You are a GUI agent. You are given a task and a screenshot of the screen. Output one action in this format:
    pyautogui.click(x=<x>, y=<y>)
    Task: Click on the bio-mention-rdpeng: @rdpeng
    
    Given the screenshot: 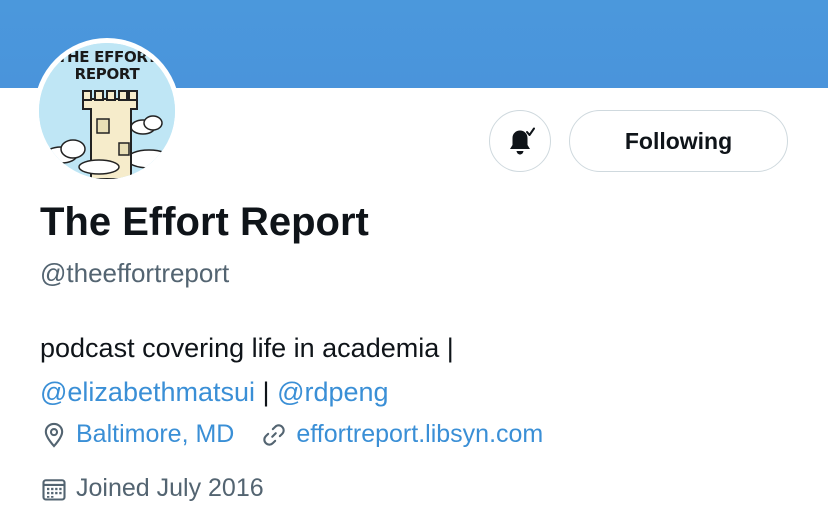 What is the action you would take?
    pyautogui.click(x=332, y=392)
    